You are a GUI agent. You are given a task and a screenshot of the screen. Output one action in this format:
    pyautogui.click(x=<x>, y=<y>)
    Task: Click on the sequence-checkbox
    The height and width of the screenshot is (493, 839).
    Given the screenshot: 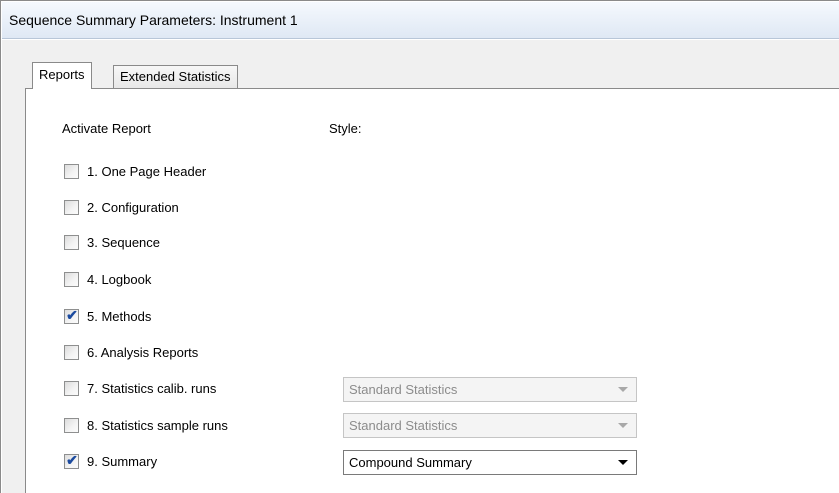 What is the action you would take?
    pyautogui.click(x=71, y=242)
    